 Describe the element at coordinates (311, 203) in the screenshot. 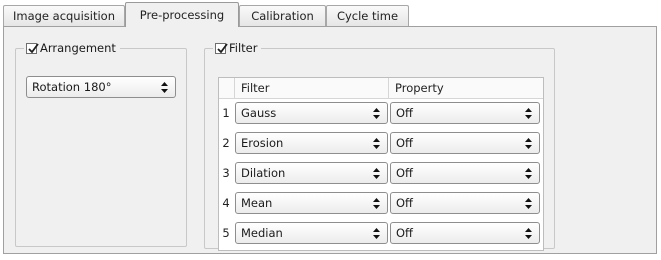

I see `filter-select: Mean` at that location.